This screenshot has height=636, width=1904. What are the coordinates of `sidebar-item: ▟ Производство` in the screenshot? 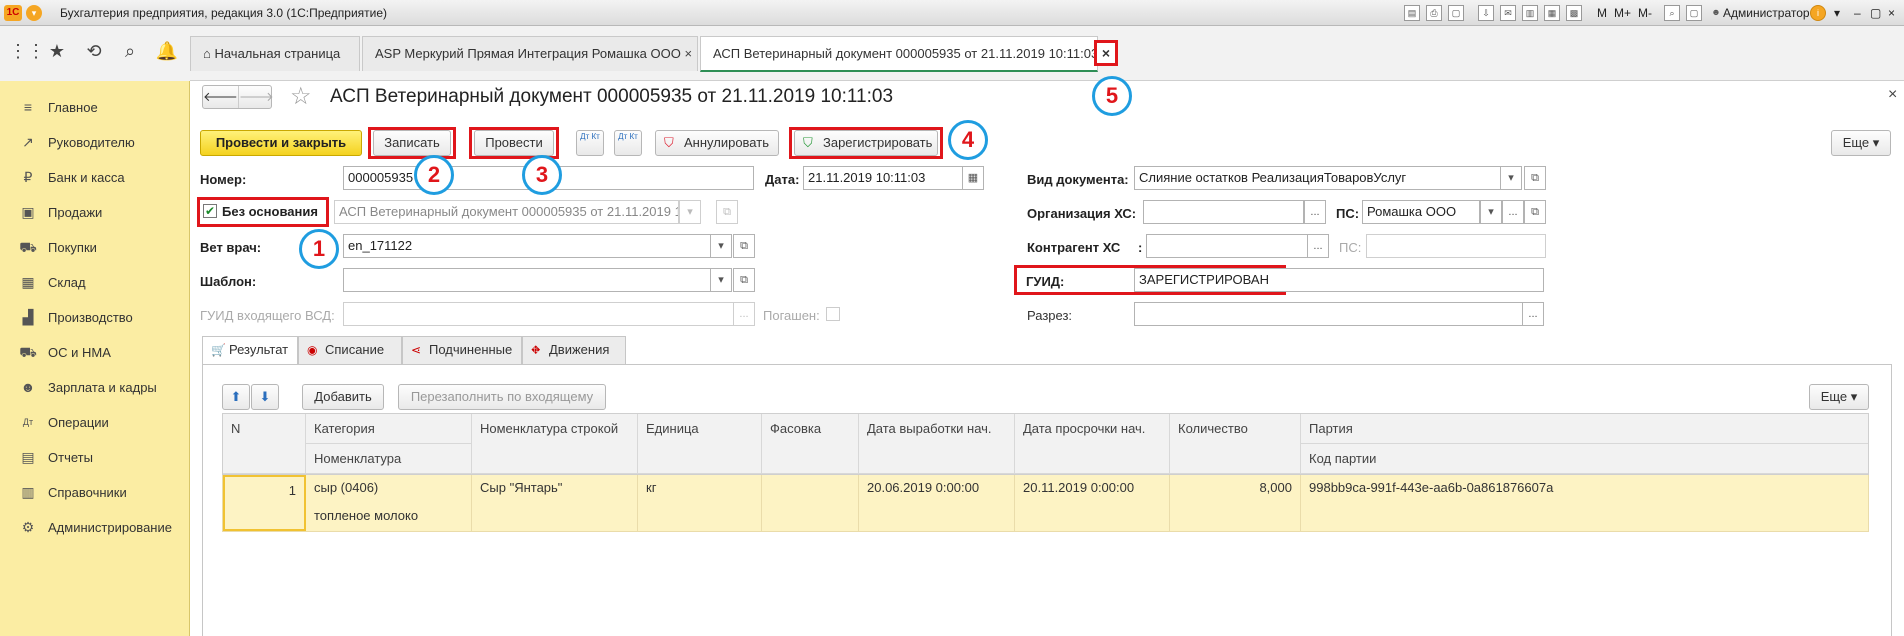 It's located at (95, 317).